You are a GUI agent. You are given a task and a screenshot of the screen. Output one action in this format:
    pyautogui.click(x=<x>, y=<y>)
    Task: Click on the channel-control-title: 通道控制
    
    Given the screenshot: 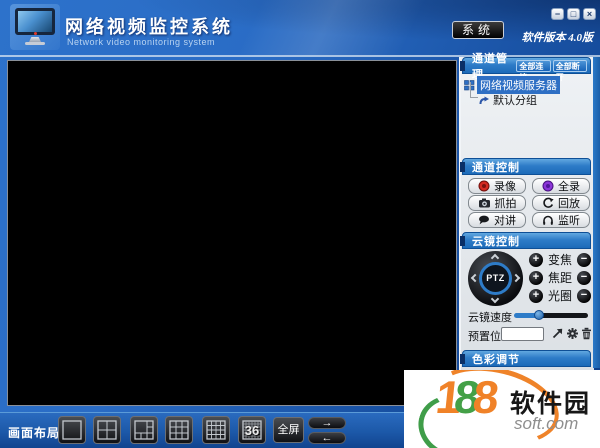 What is the action you would take?
    pyautogui.click(x=496, y=167)
    